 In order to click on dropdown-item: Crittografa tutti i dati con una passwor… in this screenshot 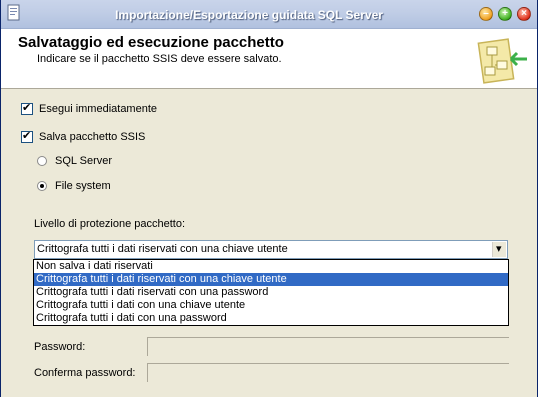, I will do `click(271, 318)`.